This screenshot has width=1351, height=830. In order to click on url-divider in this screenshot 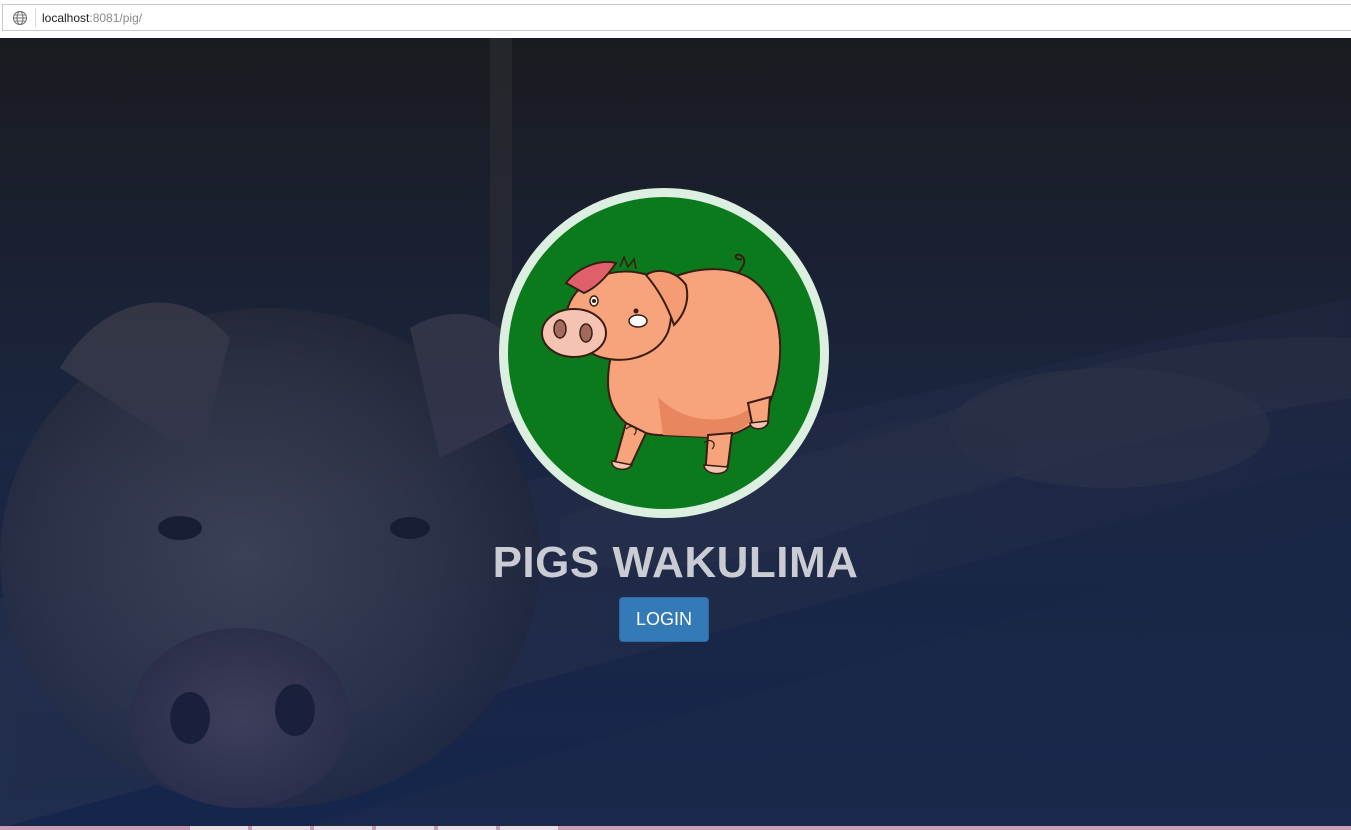, I will do `click(35, 17)`.